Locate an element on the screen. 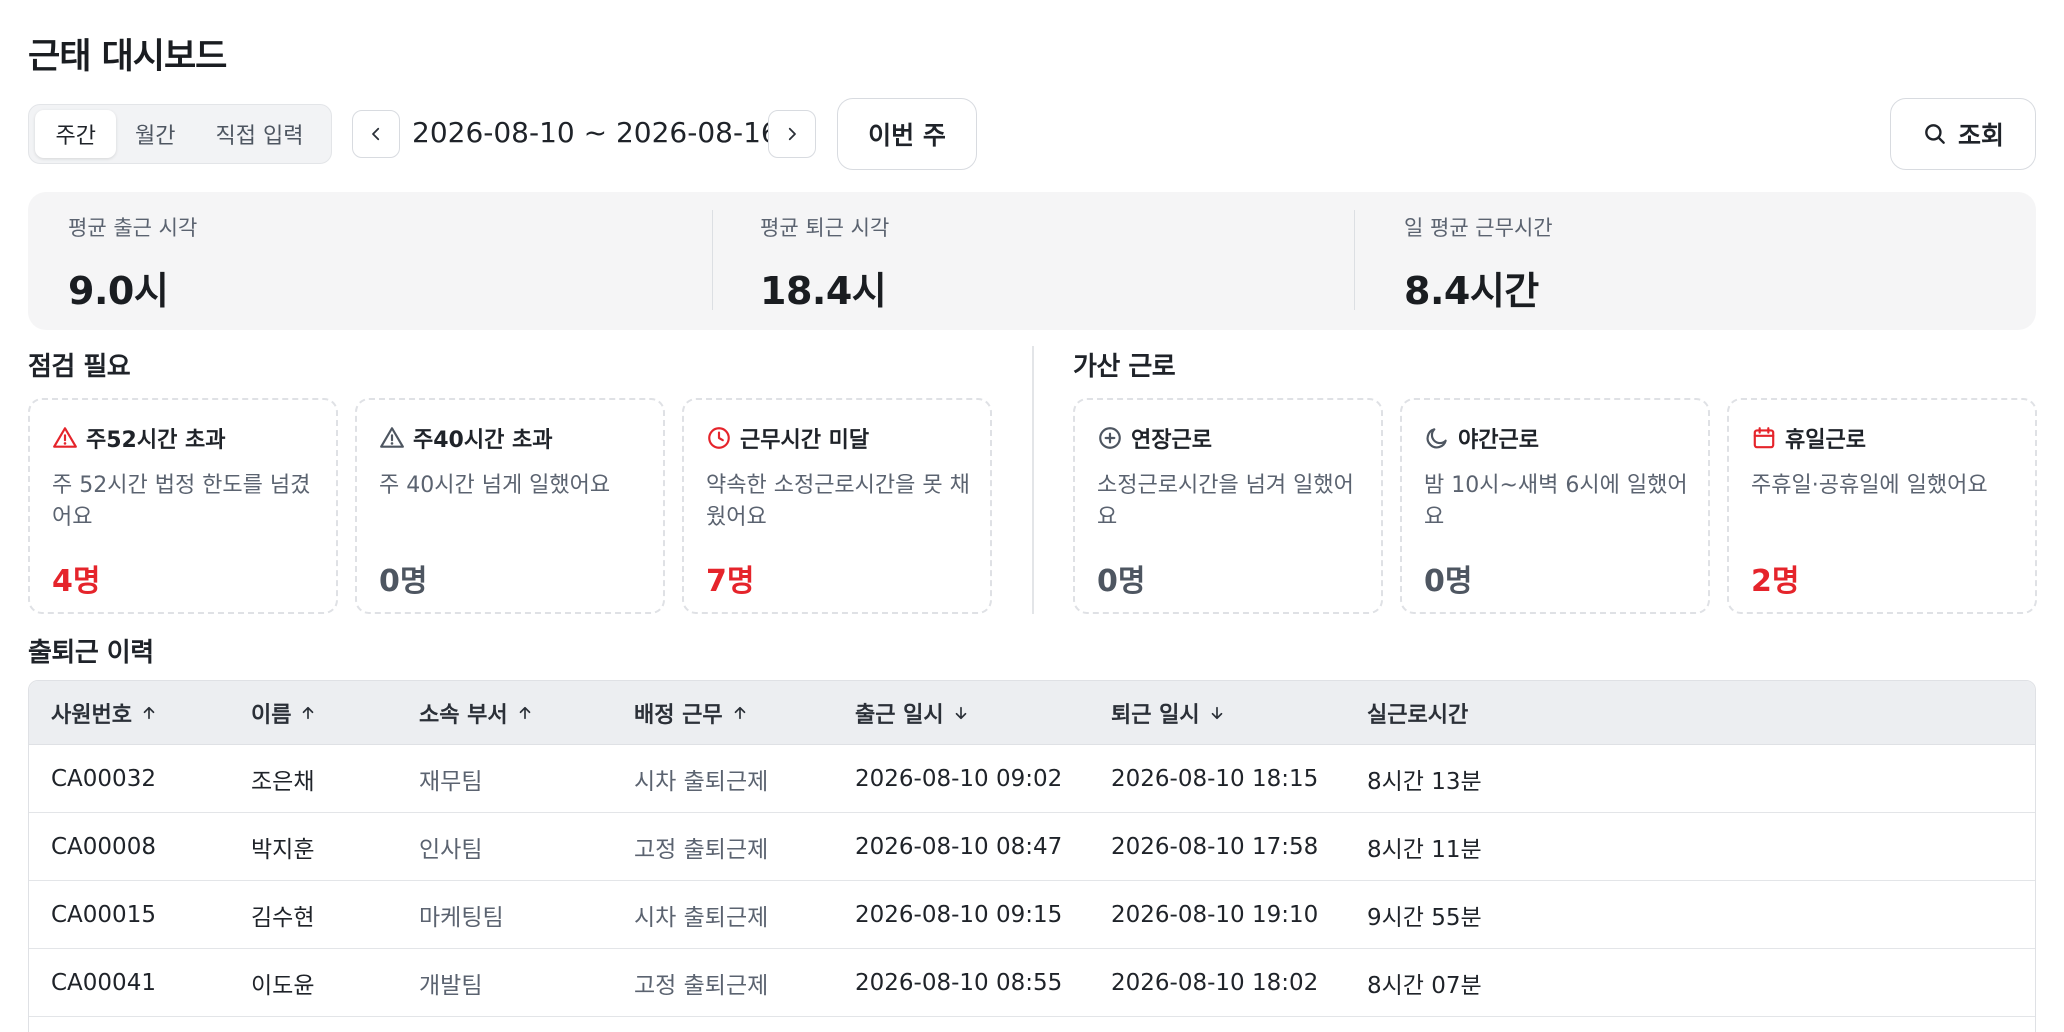 The image size is (2064, 1032). cell-clock-in: 2026-08-10 09:15 is located at coordinates (959, 914).